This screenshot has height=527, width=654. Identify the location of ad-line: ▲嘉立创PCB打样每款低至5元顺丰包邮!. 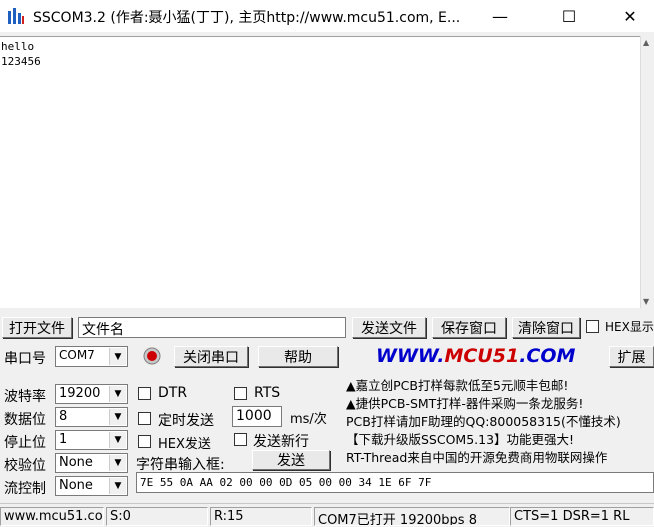
(500, 386).